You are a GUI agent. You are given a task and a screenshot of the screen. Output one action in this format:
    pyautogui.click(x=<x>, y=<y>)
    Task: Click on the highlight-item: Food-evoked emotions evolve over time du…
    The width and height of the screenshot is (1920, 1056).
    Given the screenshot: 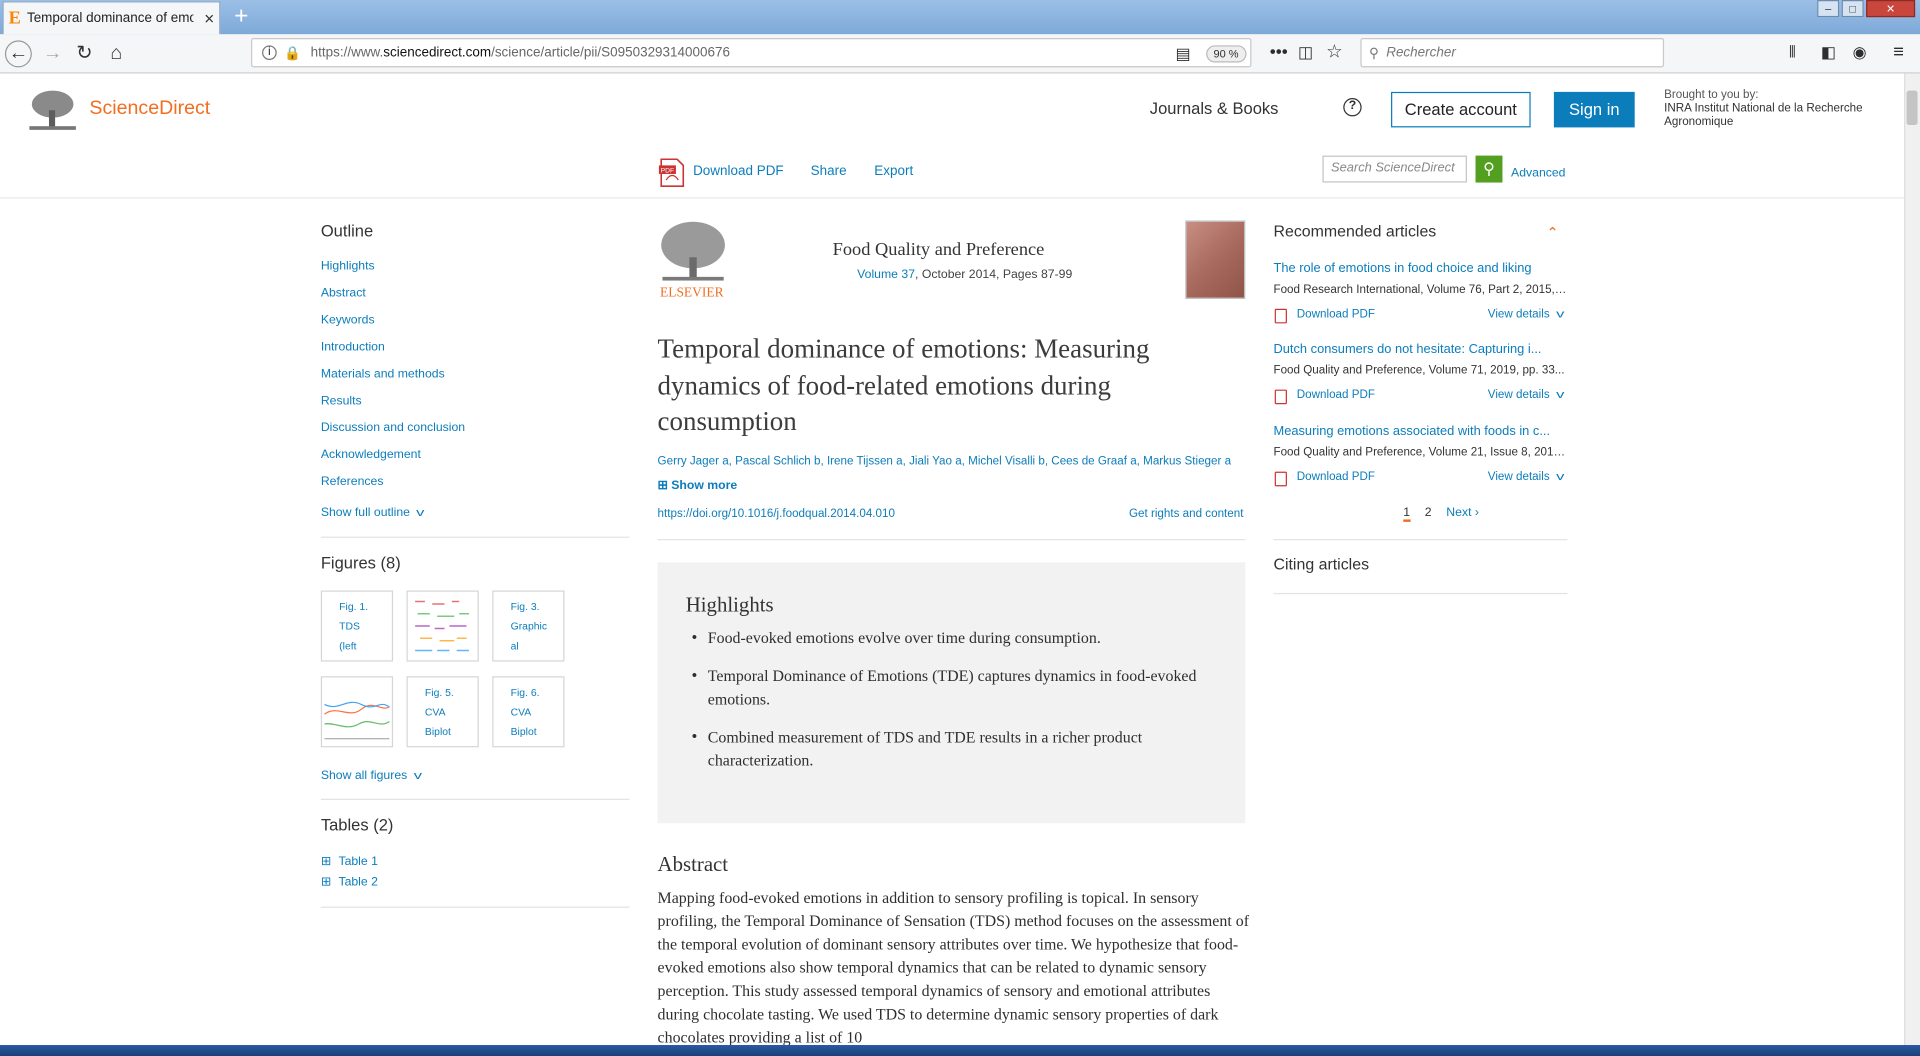 What is the action you would take?
    pyautogui.click(x=904, y=637)
    